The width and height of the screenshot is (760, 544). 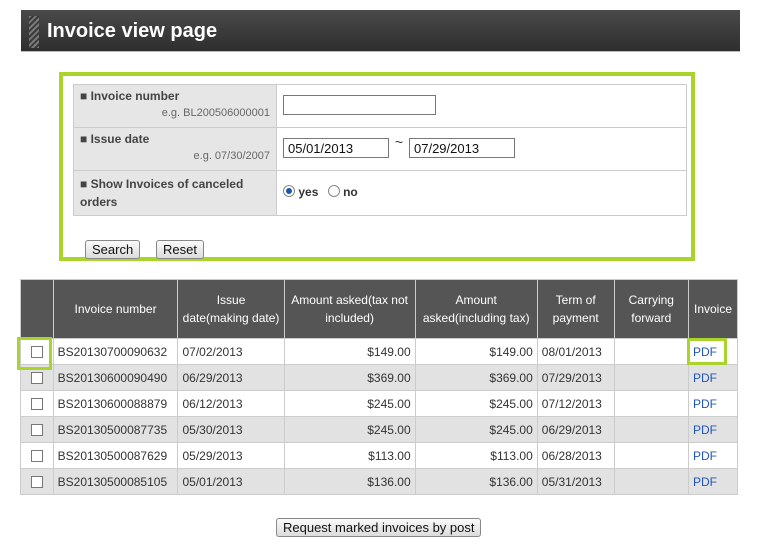 What do you see at coordinates (462, 148) in the screenshot?
I see `issue-date-to-input` at bounding box center [462, 148].